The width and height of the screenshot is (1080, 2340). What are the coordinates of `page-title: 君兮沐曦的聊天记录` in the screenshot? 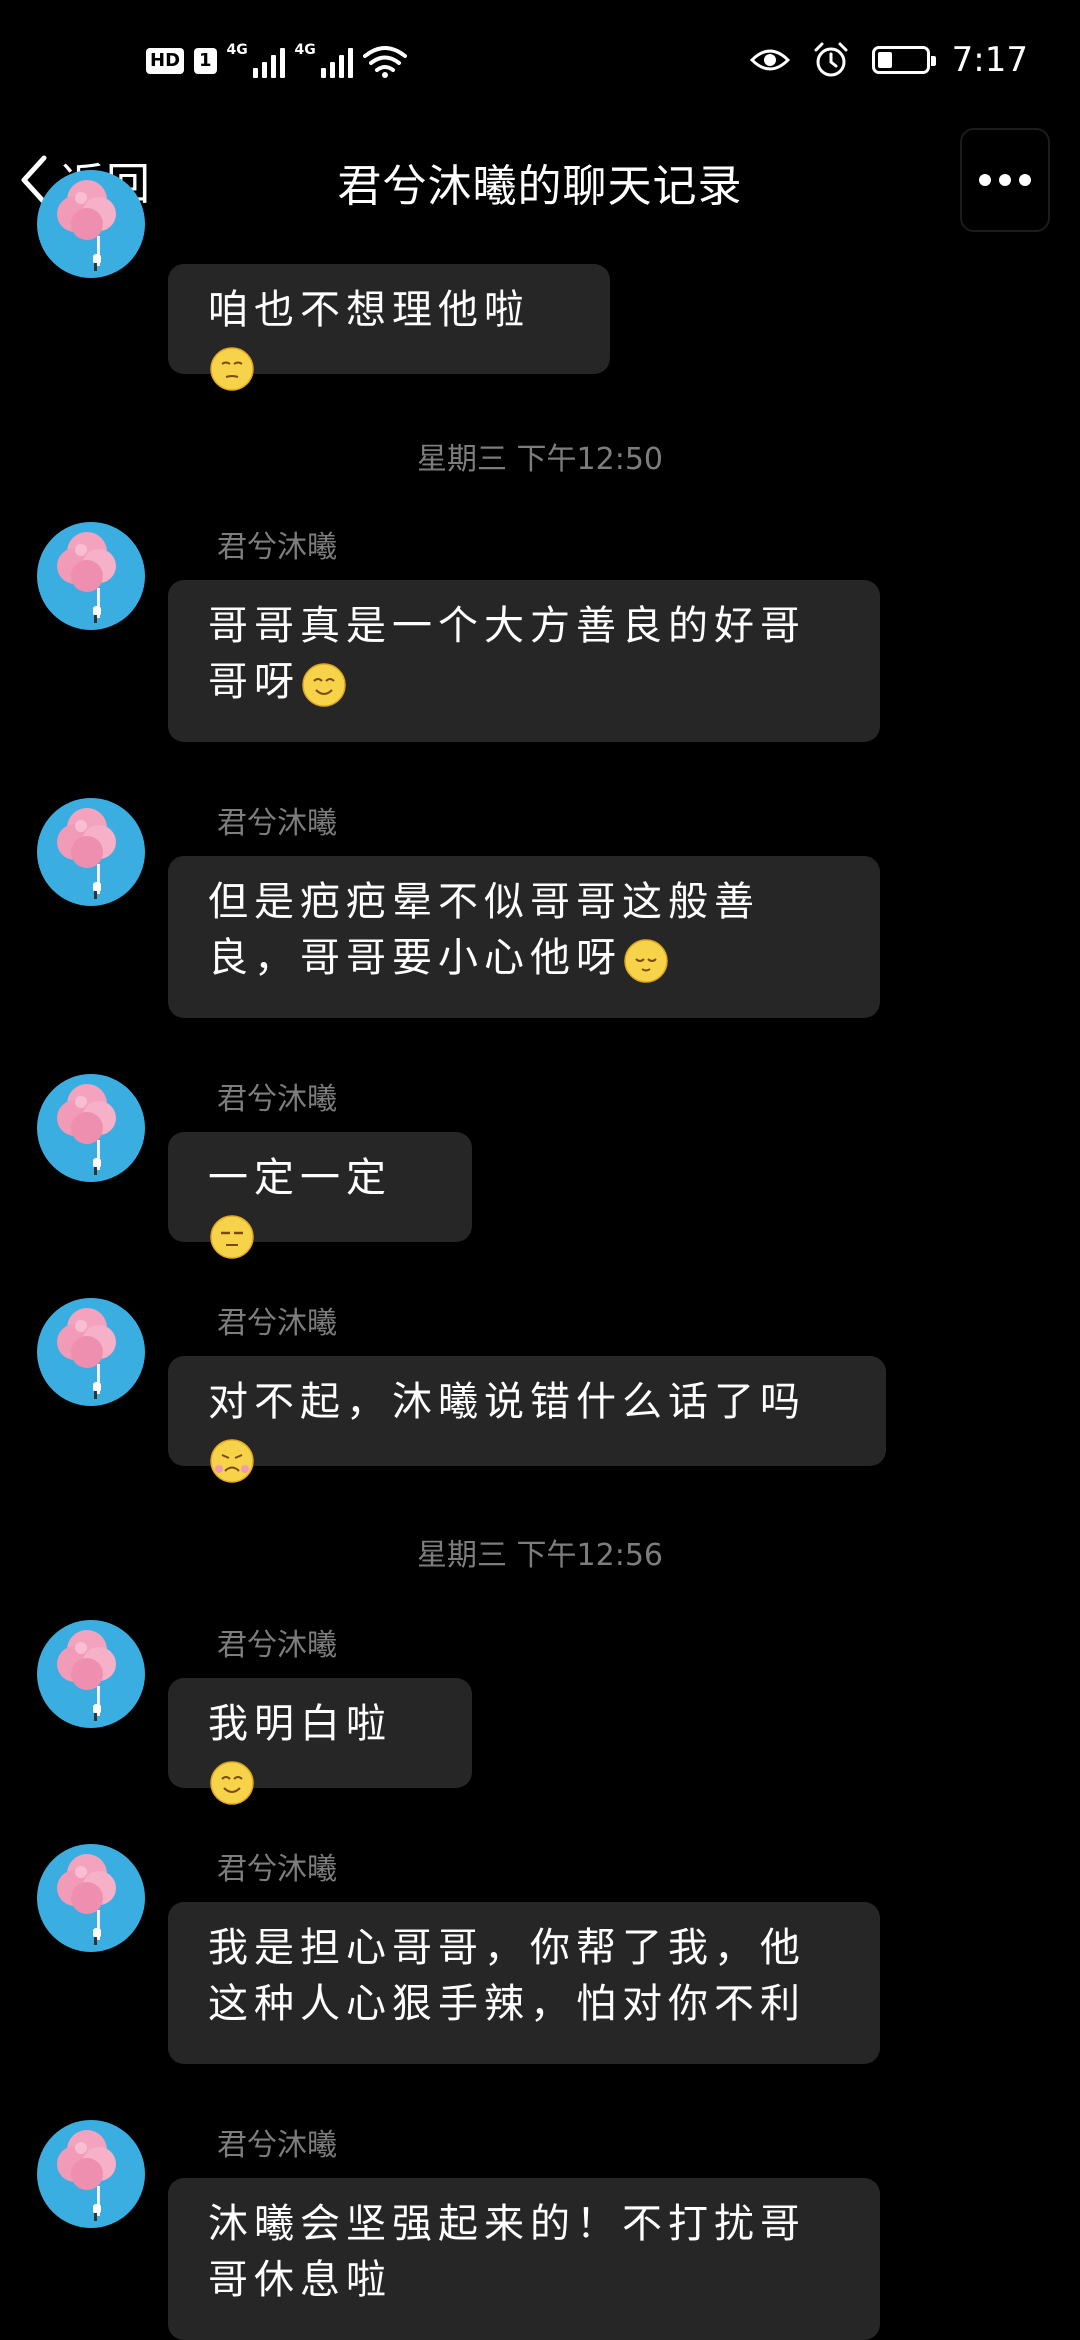 It's located at (540, 186).